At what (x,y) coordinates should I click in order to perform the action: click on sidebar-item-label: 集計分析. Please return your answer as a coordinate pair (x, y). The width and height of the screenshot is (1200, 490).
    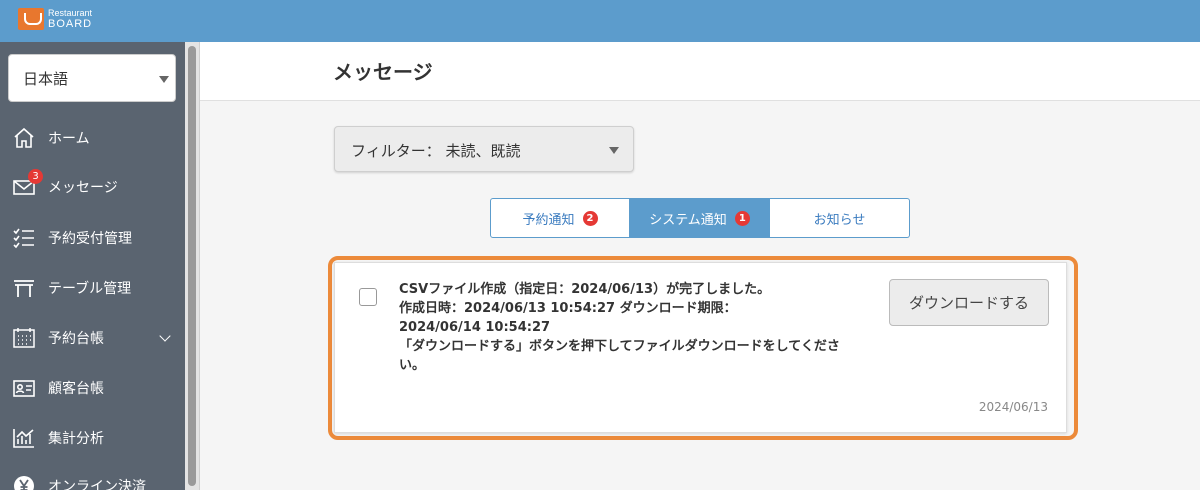
    Looking at the image, I should click on (76, 439).